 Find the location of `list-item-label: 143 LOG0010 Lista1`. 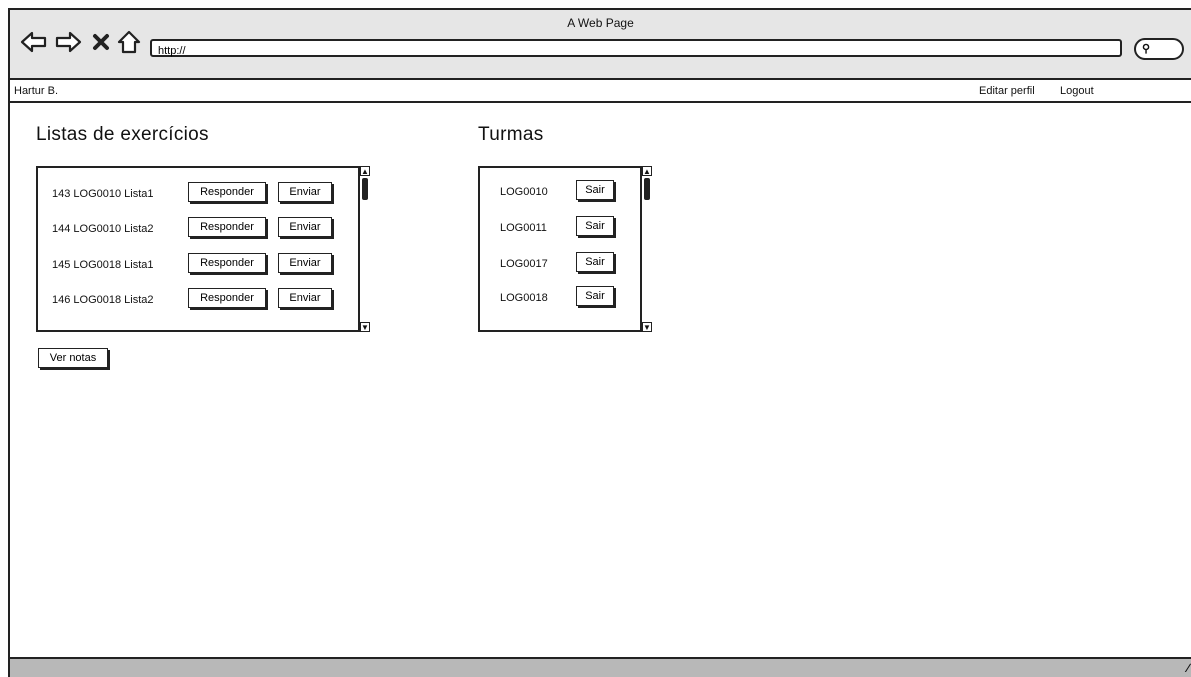

list-item-label: 143 LOG0010 Lista1 is located at coordinates (103, 194).